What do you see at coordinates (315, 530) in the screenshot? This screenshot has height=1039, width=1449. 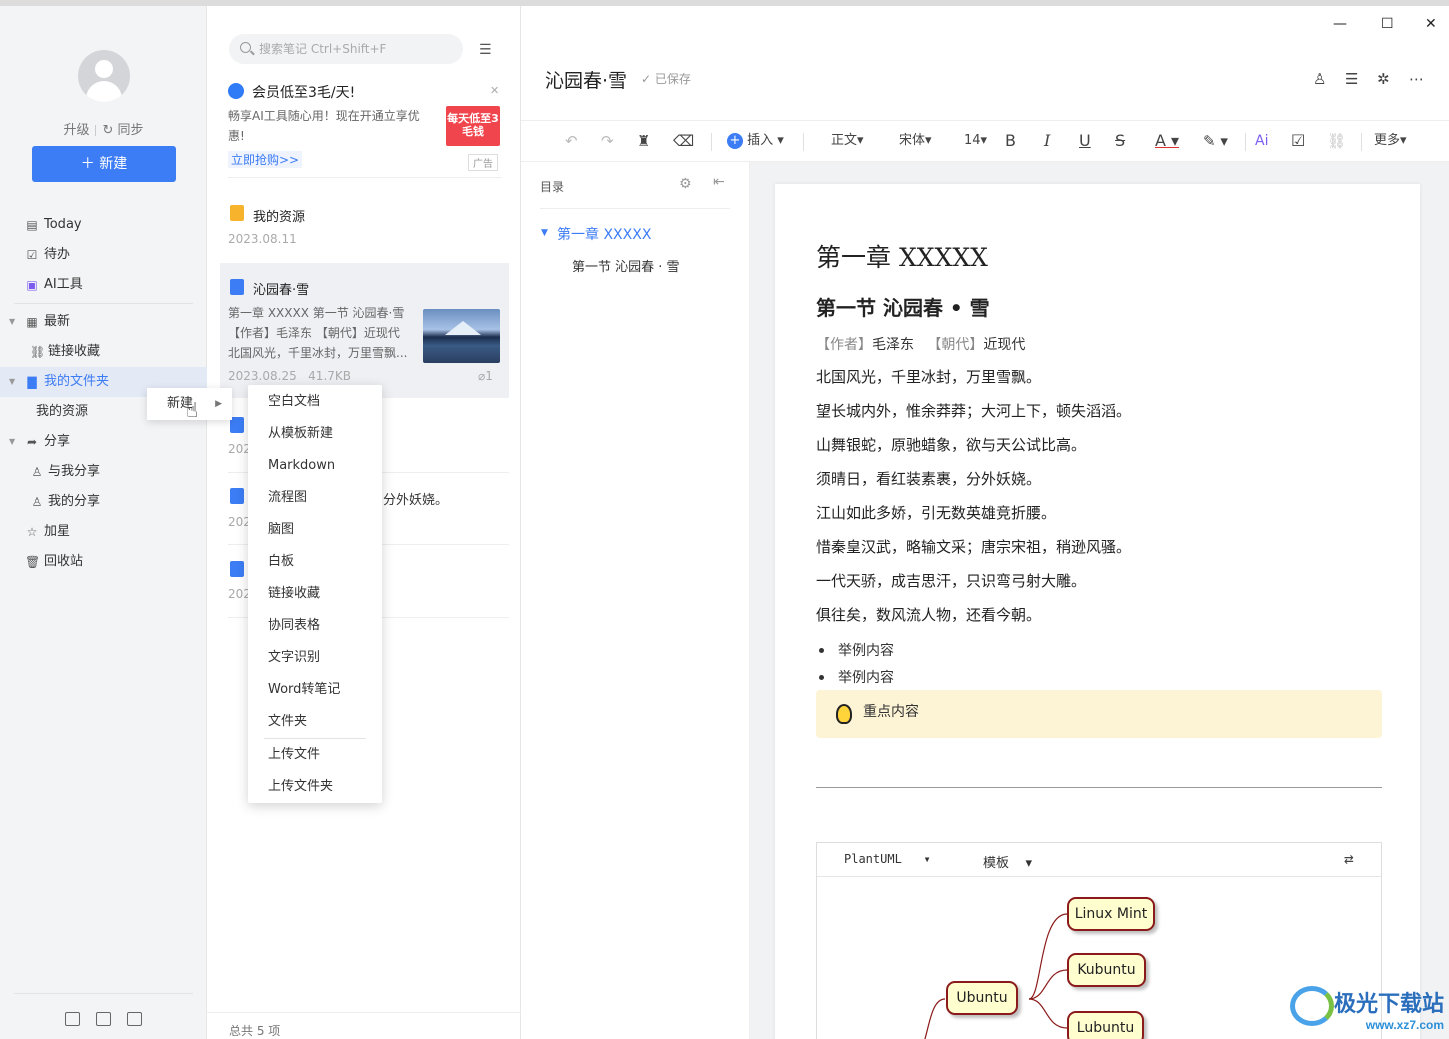 I see `menu-item-mindmap: 脑图` at bounding box center [315, 530].